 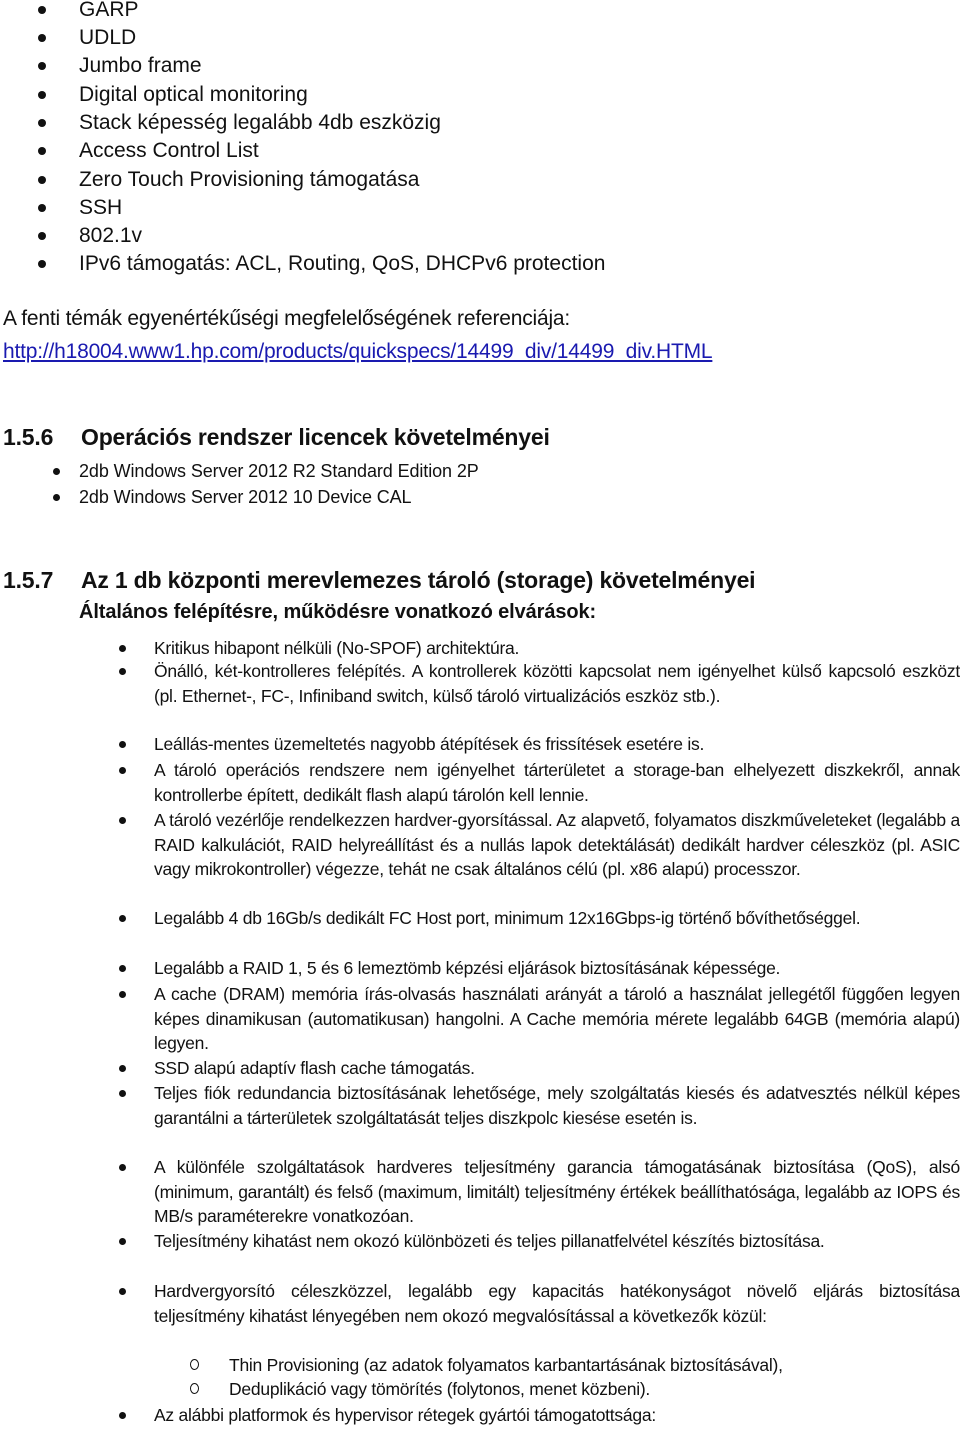 I want to click on section-number: 1.5.6, so click(x=28, y=437).